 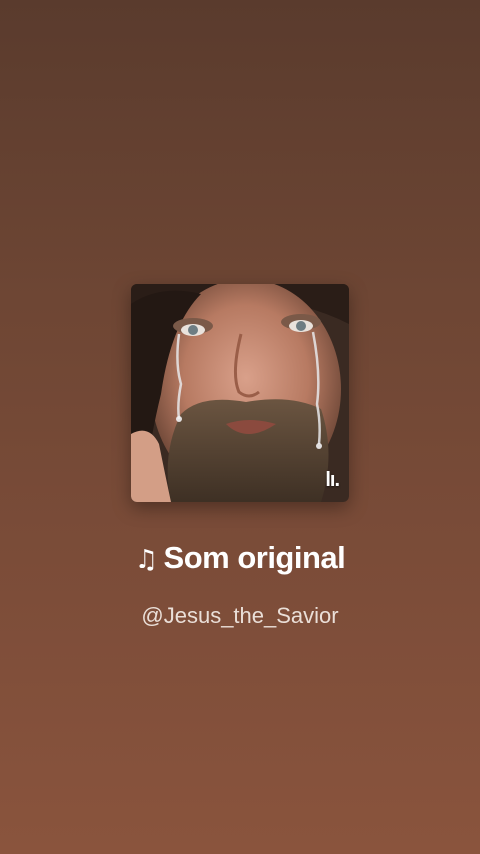 I want to click on sound-cover-image: lı., so click(x=240, y=393).